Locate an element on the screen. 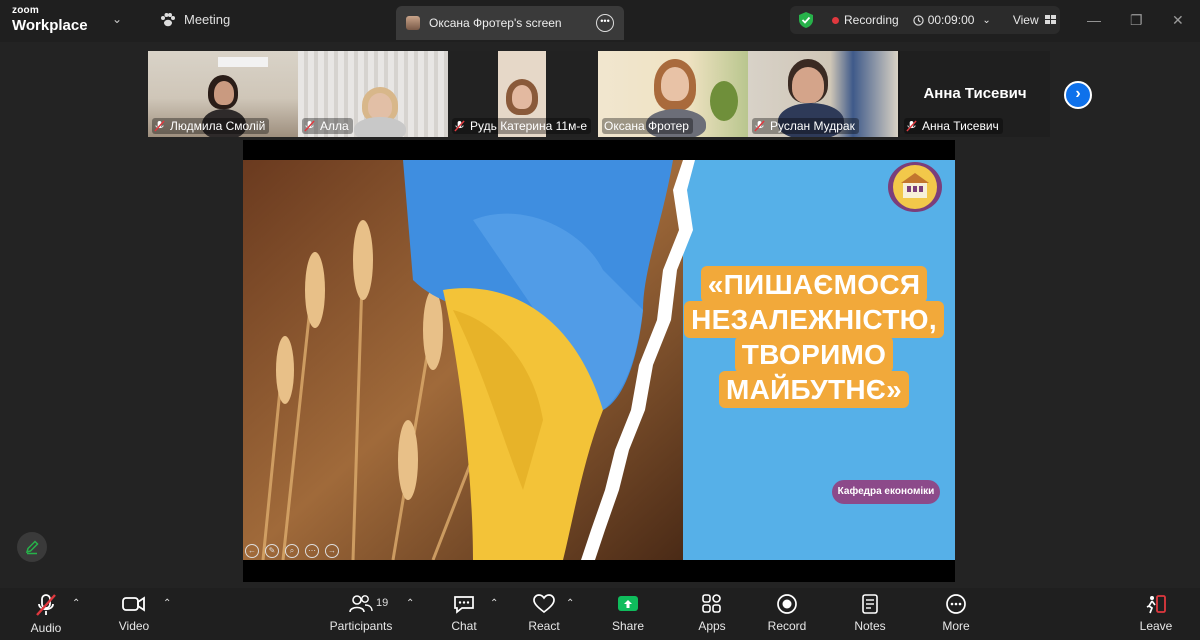 This screenshot has width=1200, height=640. react-button: React is located at coordinates (544, 614).